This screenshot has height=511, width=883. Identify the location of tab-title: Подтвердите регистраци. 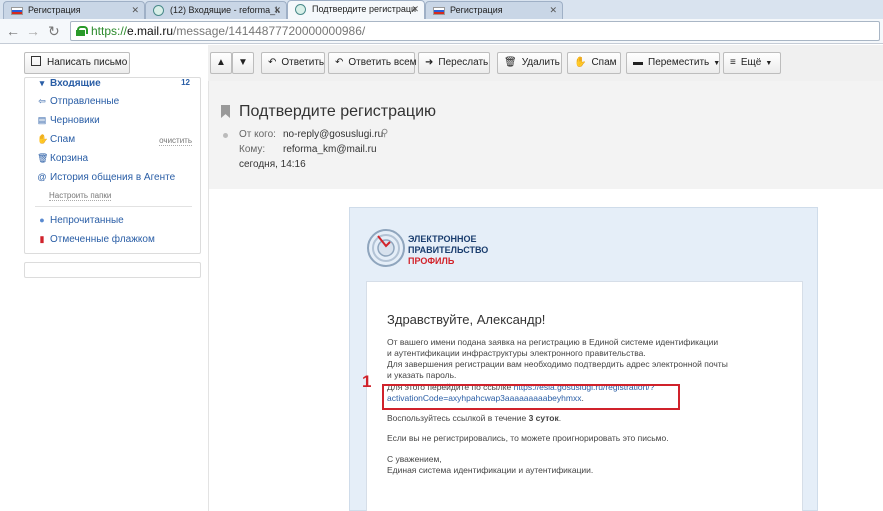
(364, 9).